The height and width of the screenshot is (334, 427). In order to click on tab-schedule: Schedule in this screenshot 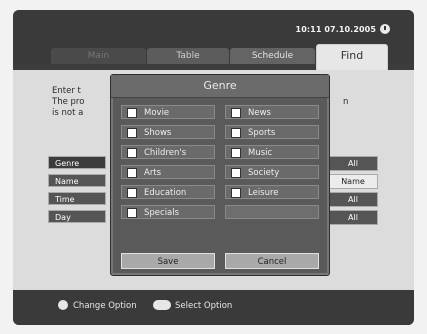, I will do `click(272, 56)`.